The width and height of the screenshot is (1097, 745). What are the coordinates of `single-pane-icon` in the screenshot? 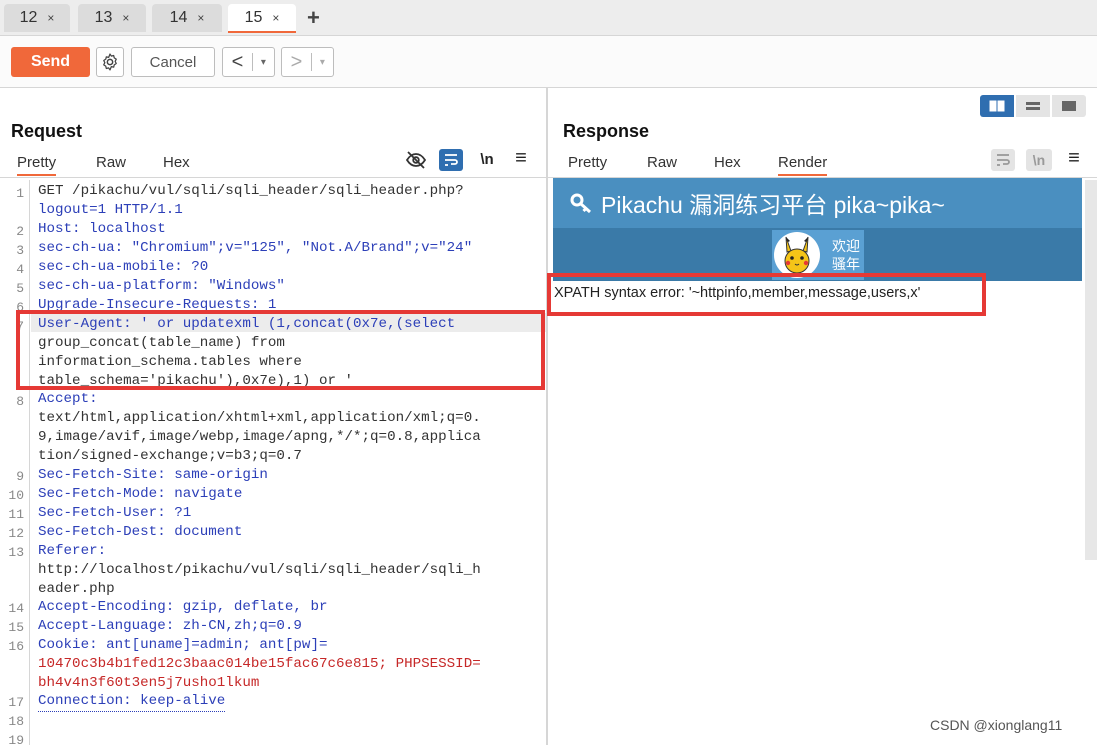 It's located at (1069, 106).